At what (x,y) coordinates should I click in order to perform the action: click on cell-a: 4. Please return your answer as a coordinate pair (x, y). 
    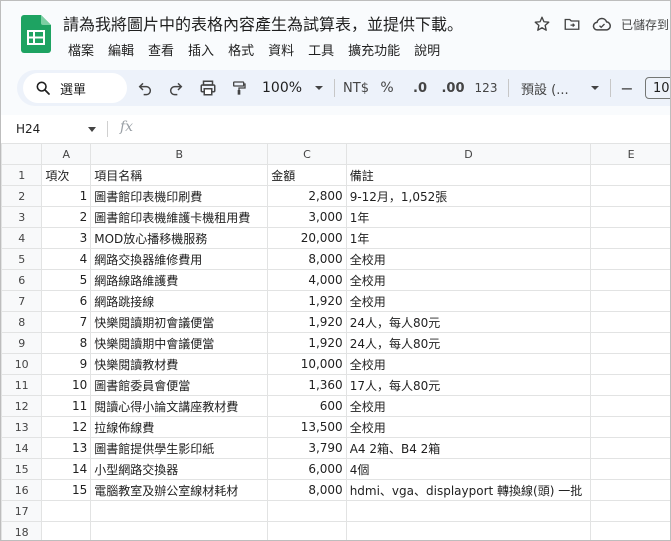
    Looking at the image, I should click on (66, 259).